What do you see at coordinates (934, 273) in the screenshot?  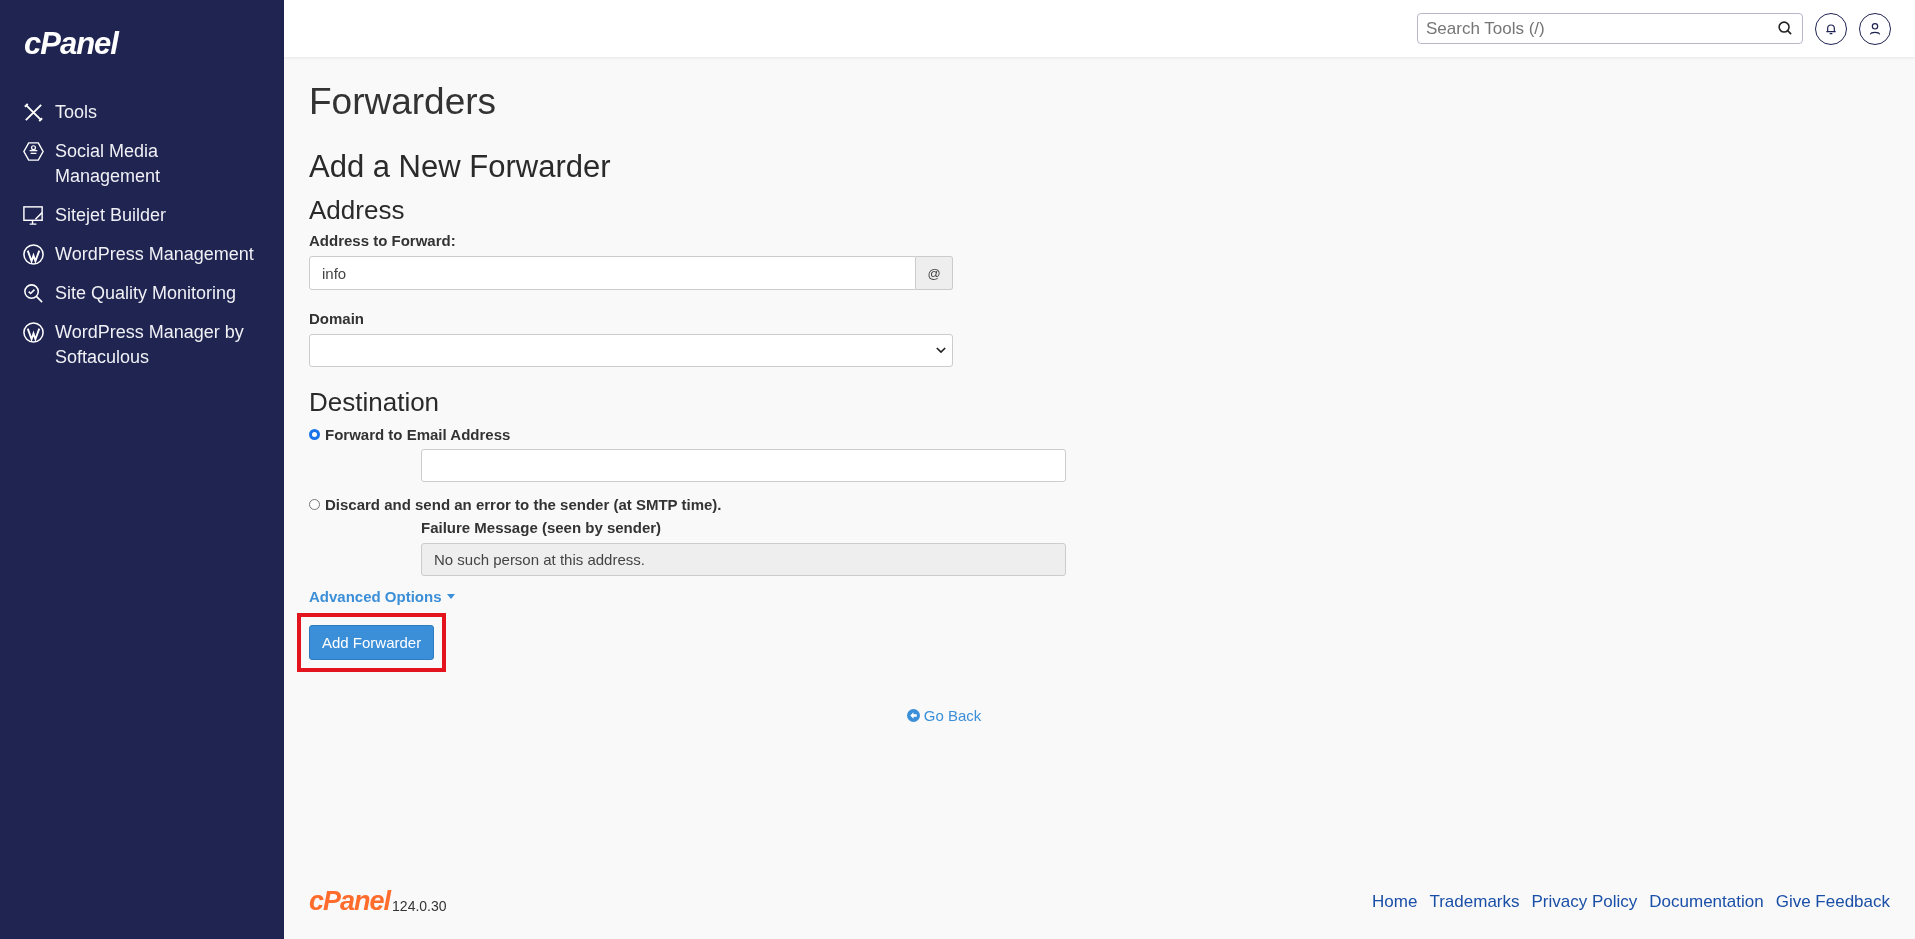 I see `at-sign-addon: @` at bounding box center [934, 273].